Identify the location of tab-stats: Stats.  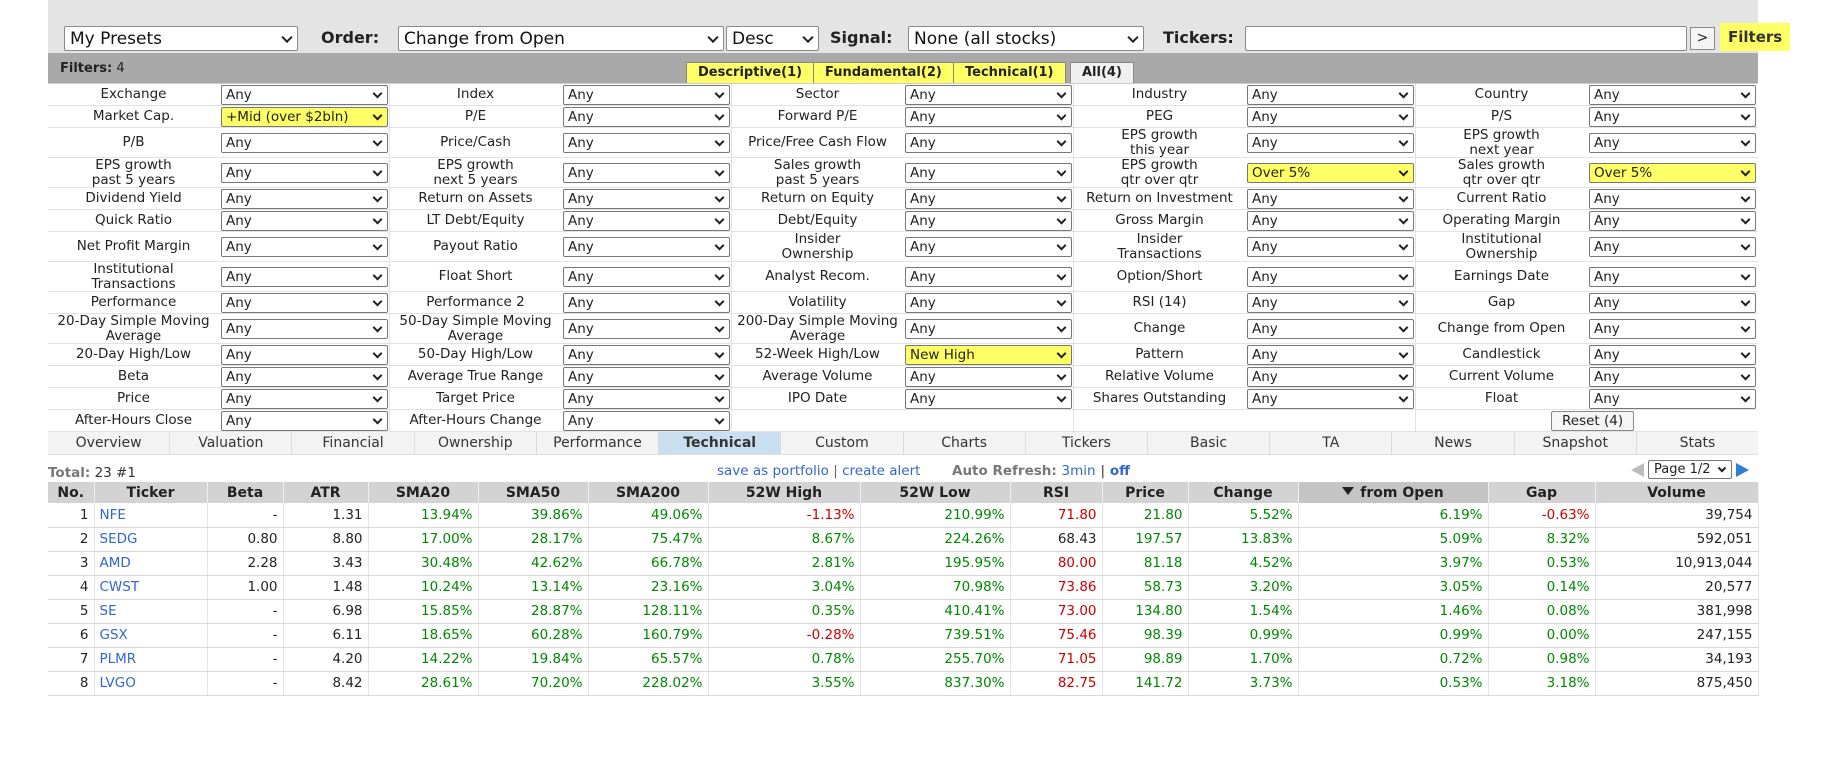
(1697, 443).